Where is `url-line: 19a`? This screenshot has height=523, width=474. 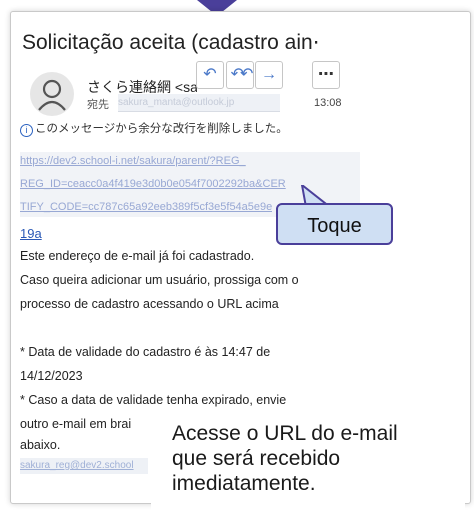
url-line: 19a is located at coordinates (31, 233).